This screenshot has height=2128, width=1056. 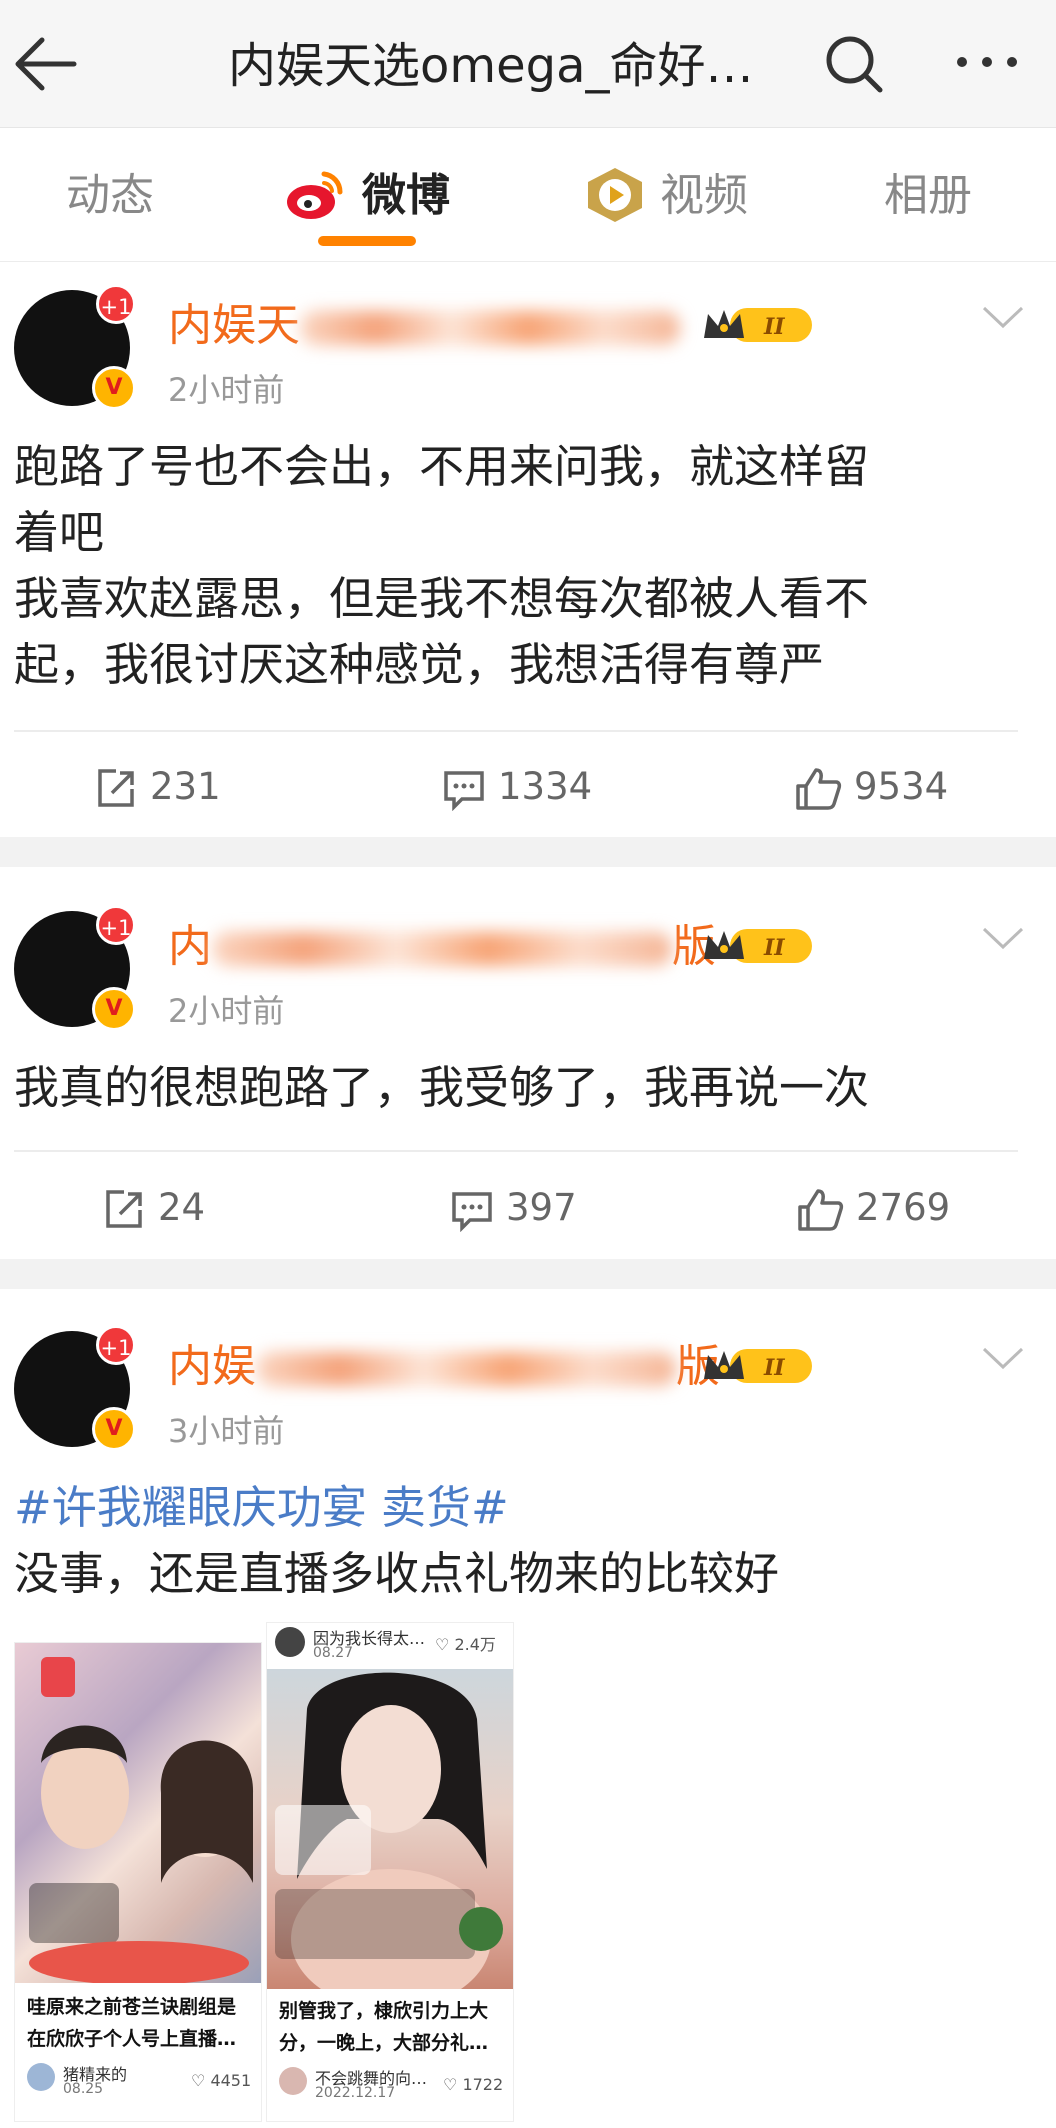 What do you see at coordinates (153, 1208) in the screenshot?
I see `repost-button: 24` at bounding box center [153, 1208].